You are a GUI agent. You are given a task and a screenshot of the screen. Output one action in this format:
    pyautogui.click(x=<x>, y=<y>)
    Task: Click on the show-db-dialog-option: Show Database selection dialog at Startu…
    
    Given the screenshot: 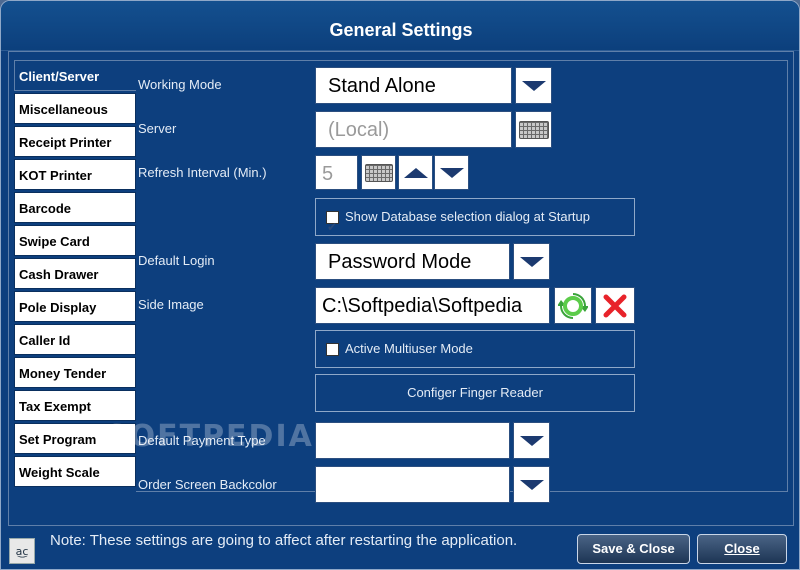 What is the action you would take?
    pyautogui.click(x=475, y=221)
    